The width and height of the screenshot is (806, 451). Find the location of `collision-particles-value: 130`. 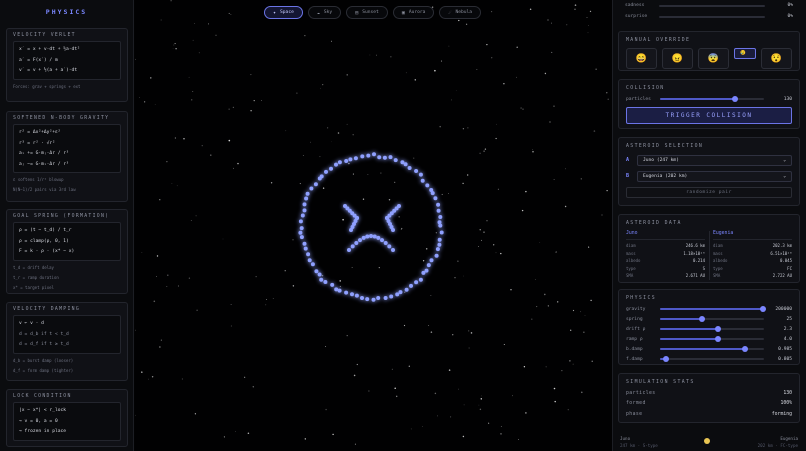

collision-particles-value: 130 is located at coordinates (787, 99).